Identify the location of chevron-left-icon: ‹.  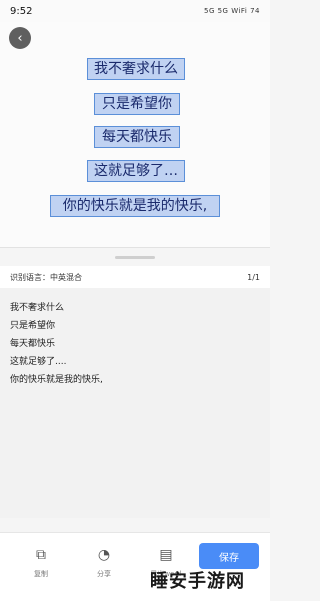
(20, 38).